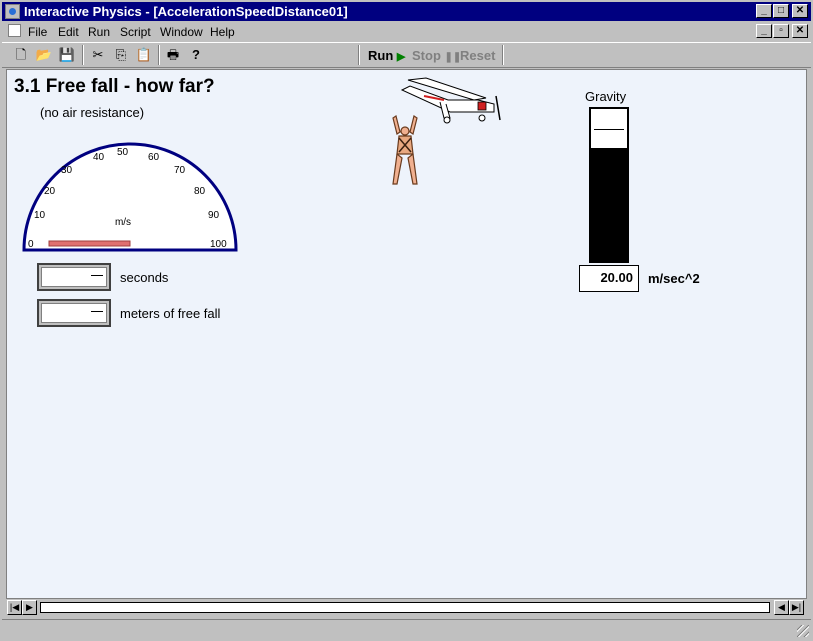 This screenshot has height=641, width=813. What do you see at coordinates (781, 31) in the screenshot?
I see `doc-restore-button: ▫` at bounding box center [781, 31].